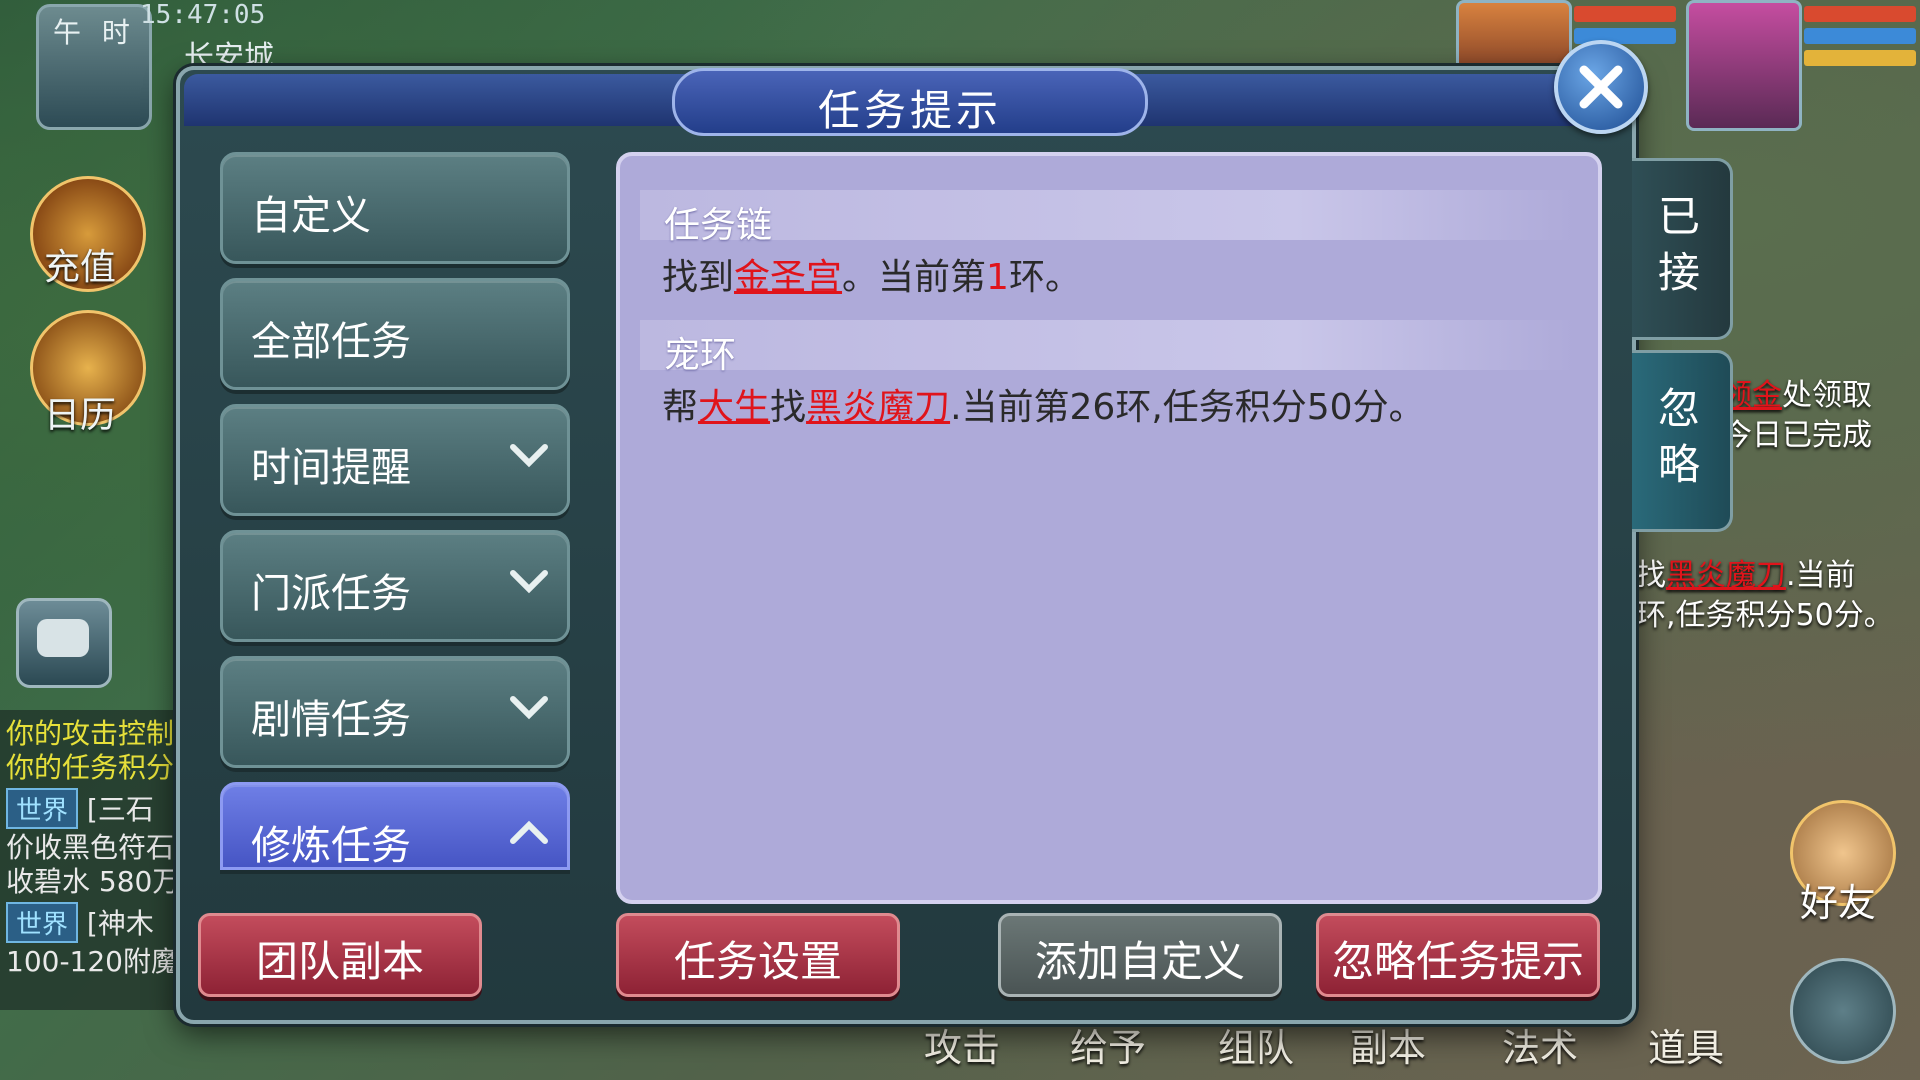 The width and height of the screenshot is (1920, 1080). What do you see at coordinates (92, 922) in the screenshot?
I see `chat-line: 世界 [神木` at bounding box center [92, 922].